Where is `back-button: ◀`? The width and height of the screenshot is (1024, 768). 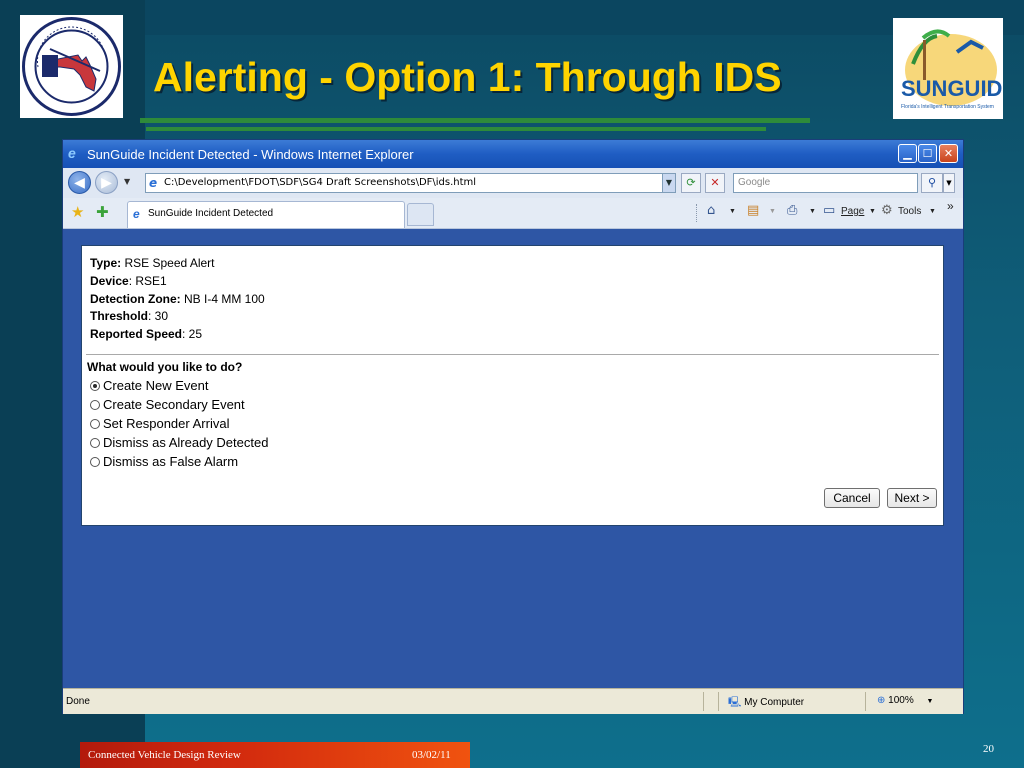 back-button: ◀ is located at coordinates (79, 182).